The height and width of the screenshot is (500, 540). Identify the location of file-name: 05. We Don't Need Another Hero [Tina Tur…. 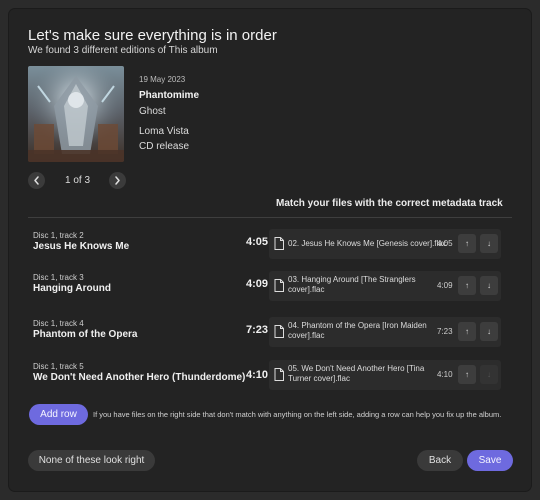
(356, 373).